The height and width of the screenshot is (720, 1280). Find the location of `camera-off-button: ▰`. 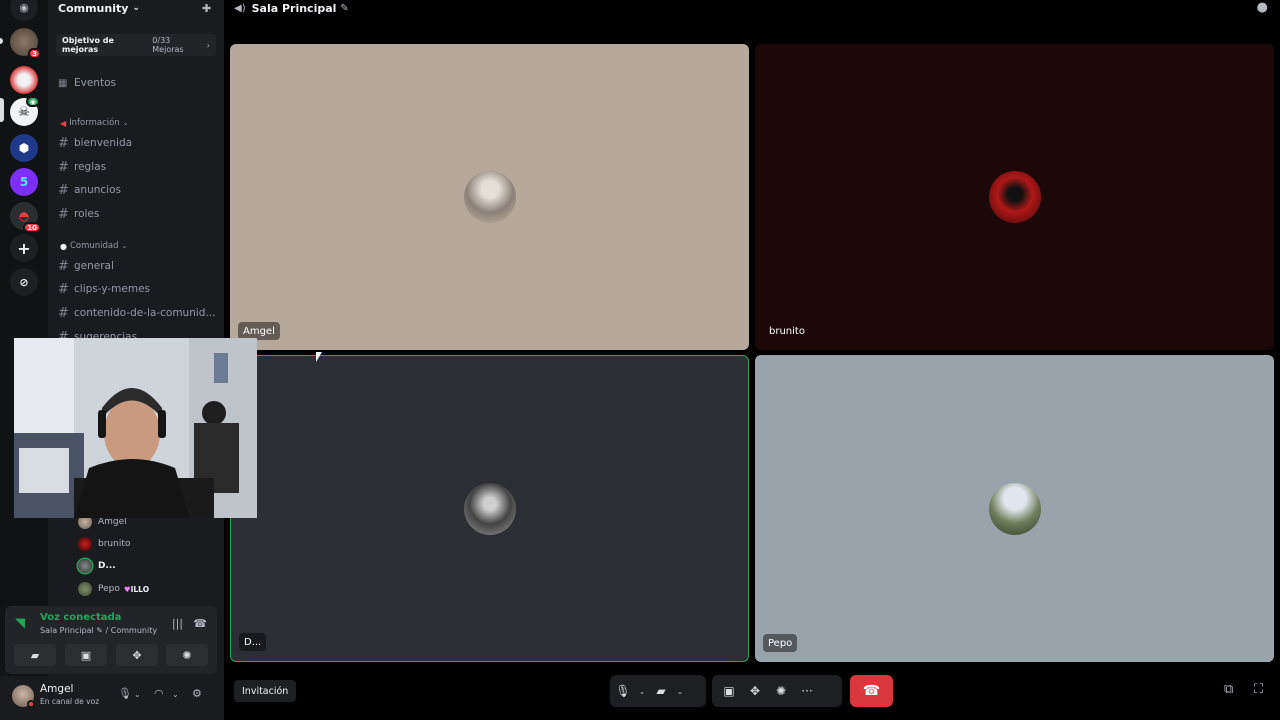

camera-off-button: ▰ is located at coordinates (35, 655).